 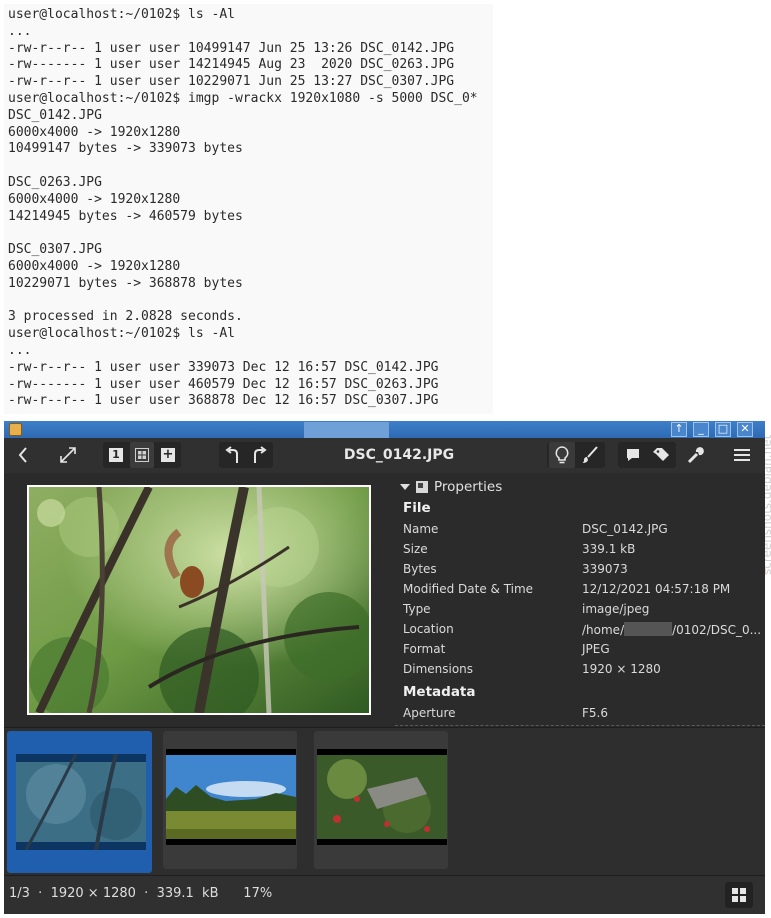 I want to click on app-icon, so click(x=15, y=429).